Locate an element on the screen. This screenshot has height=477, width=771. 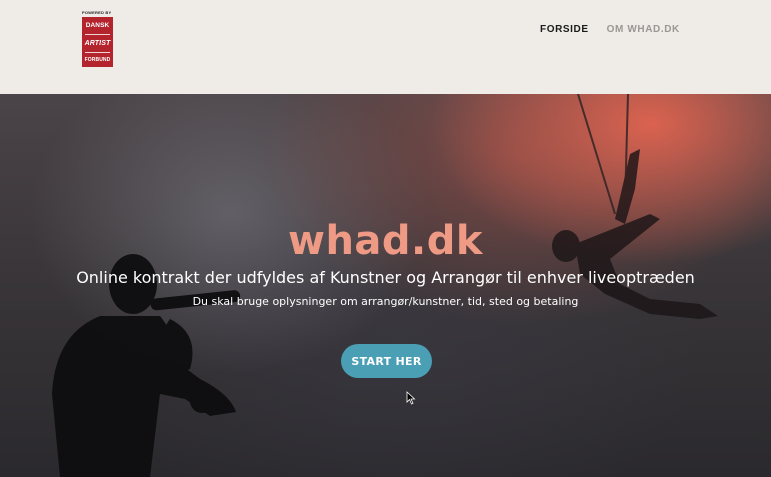
logo-line-1: DANSK is located at coordinates (97, 25).